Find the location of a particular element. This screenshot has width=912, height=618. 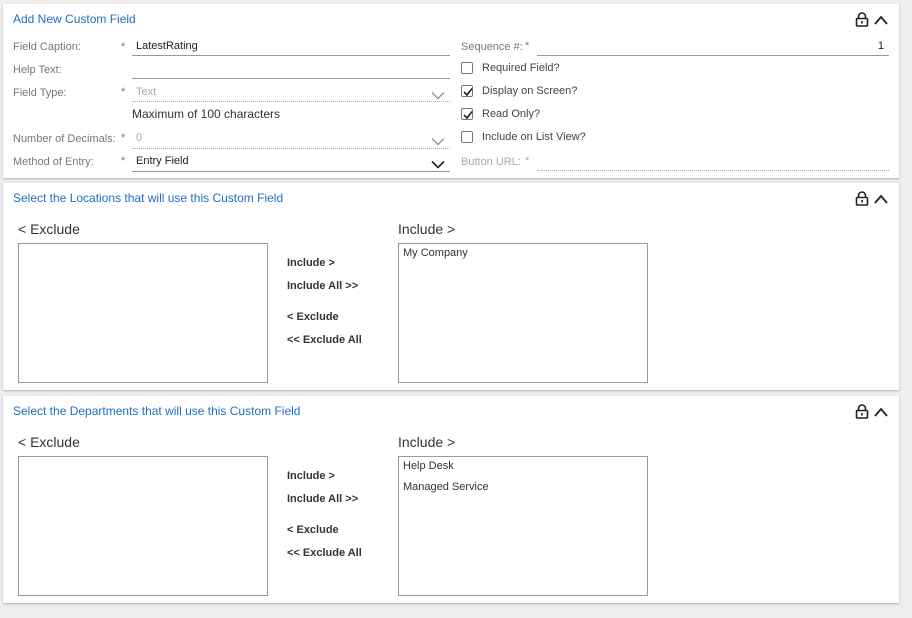

list-item: Help Desk is located at coordinates (523, 467).